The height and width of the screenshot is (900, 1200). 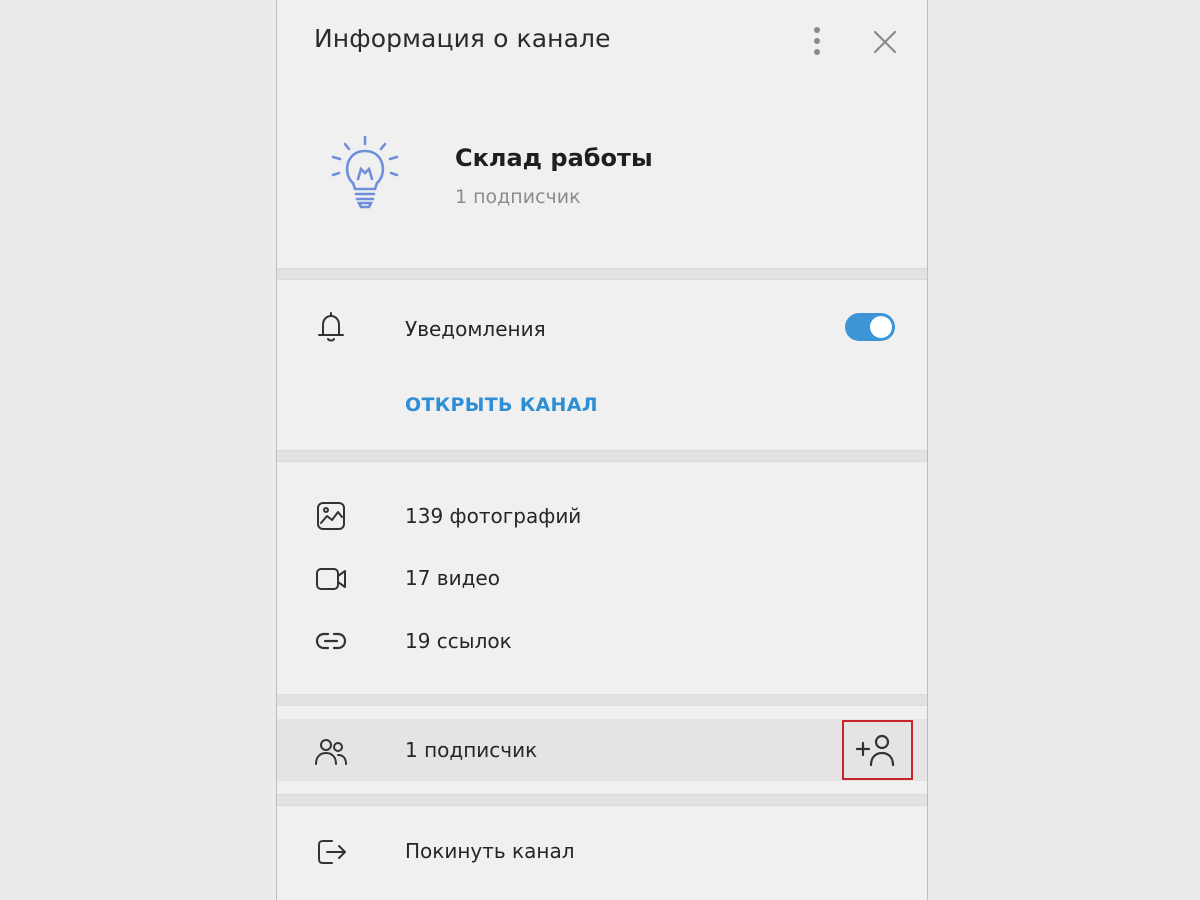 I want to click on subscribers-row: 1 подписчик, so click(x=602, y=750).